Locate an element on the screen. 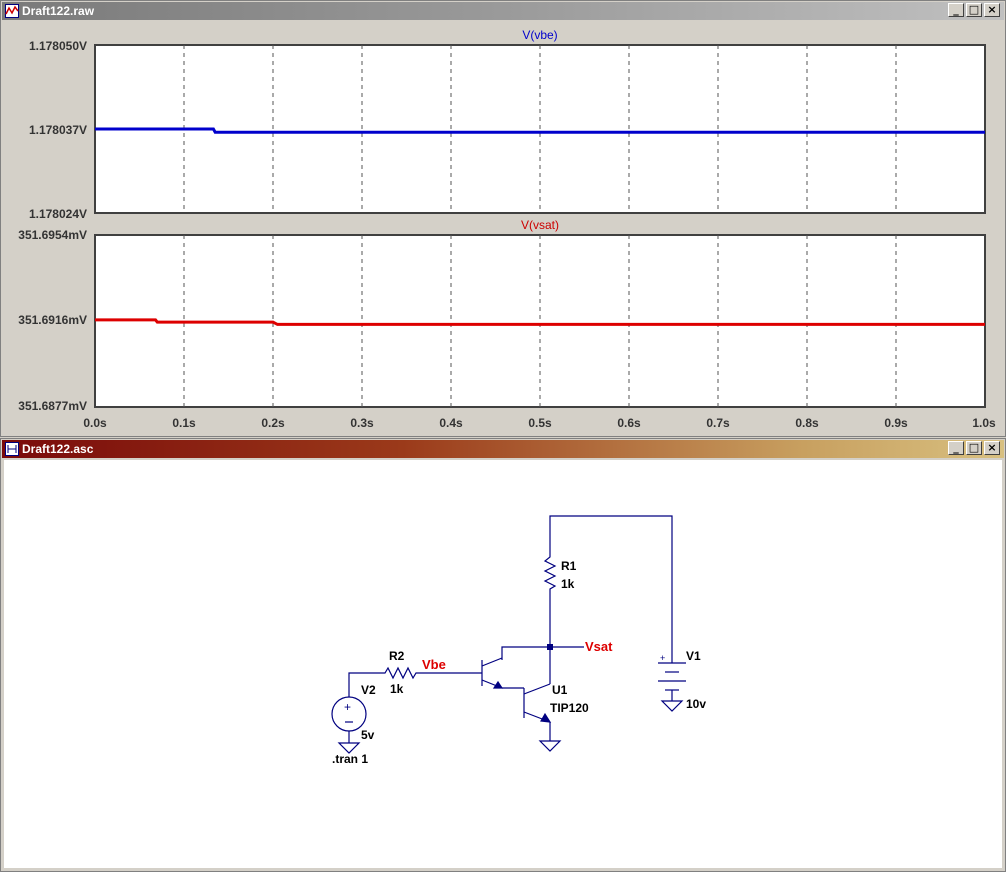 The width and height of the screenshot is (1006, 872). r2-name: R2 is located at coordinates (397, 656).